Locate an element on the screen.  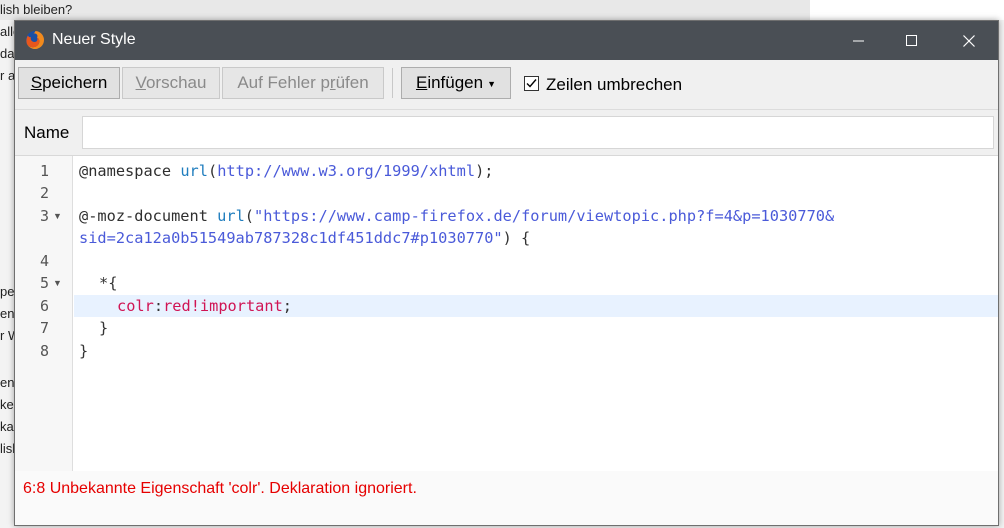
insert-button-label: Einfügen is located at coordinates (449, 82).